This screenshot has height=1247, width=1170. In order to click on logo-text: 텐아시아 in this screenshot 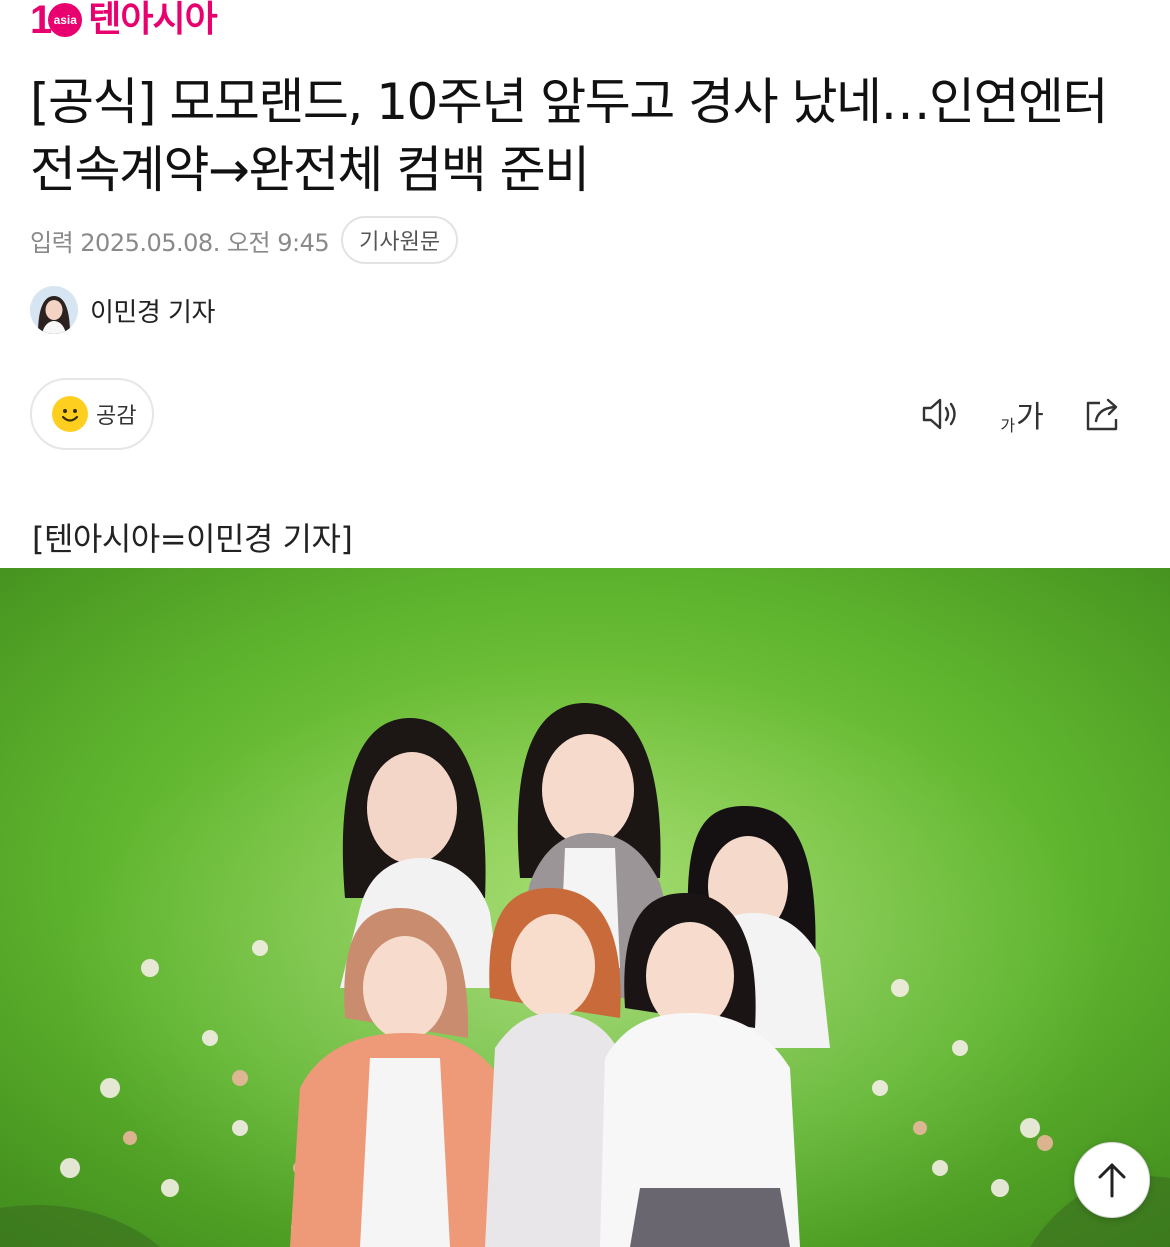, I will do `click(152, 20)`.